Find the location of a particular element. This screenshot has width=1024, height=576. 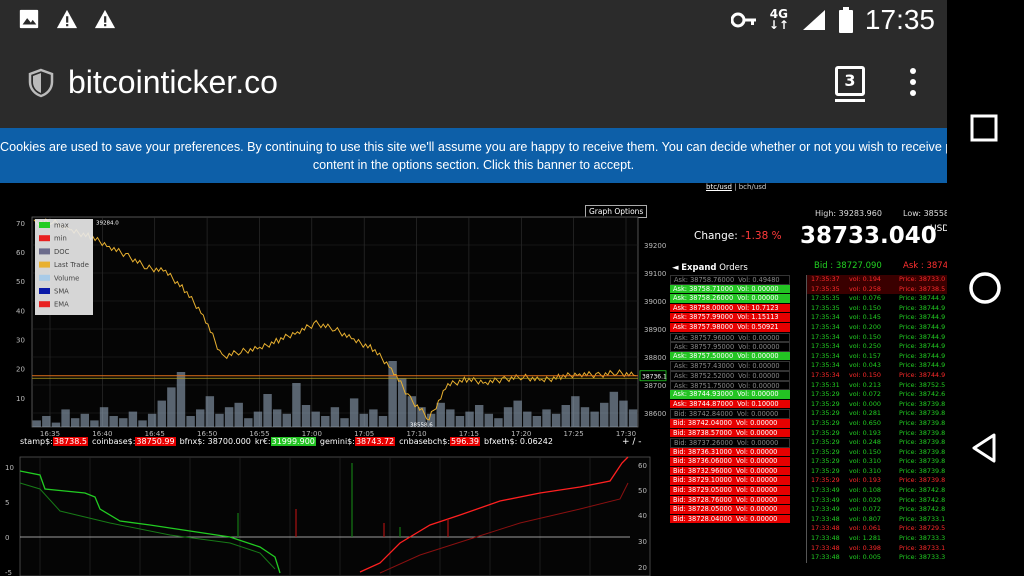

order-row: Bid: 38728.04000 Vol: 0.00000 is located at coordinates (730, 519).